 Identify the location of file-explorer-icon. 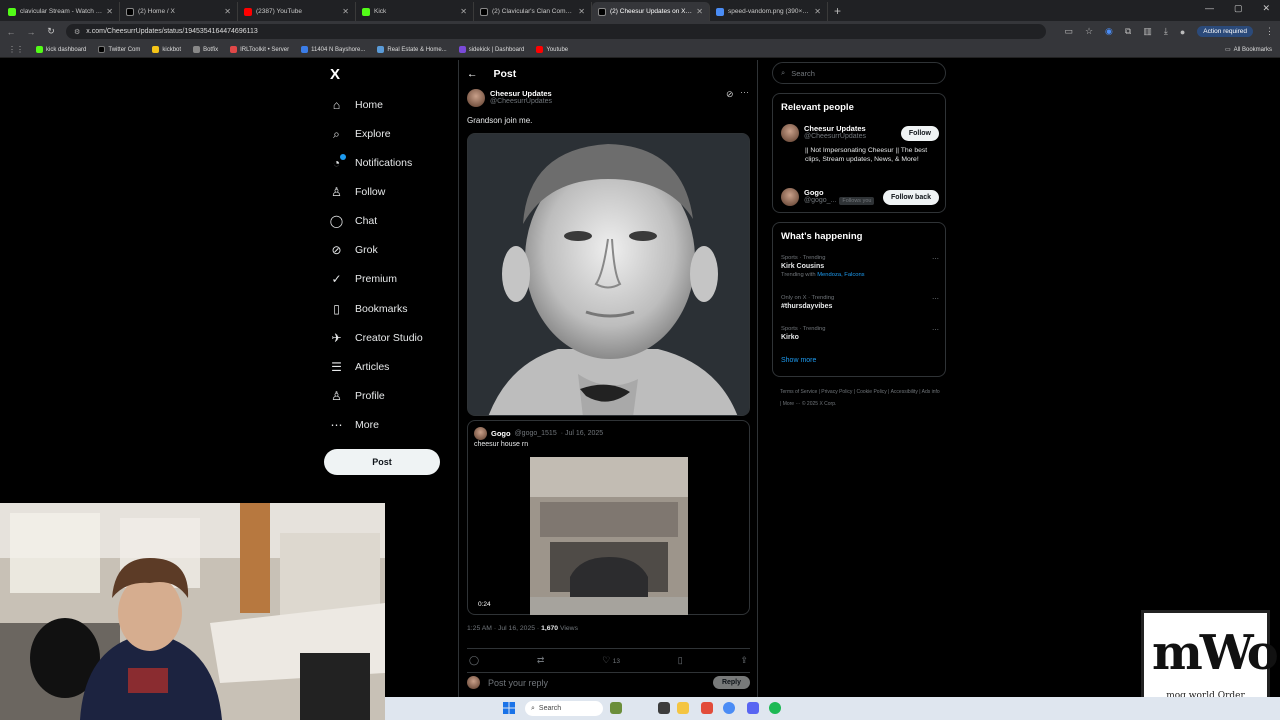
(683, 708).